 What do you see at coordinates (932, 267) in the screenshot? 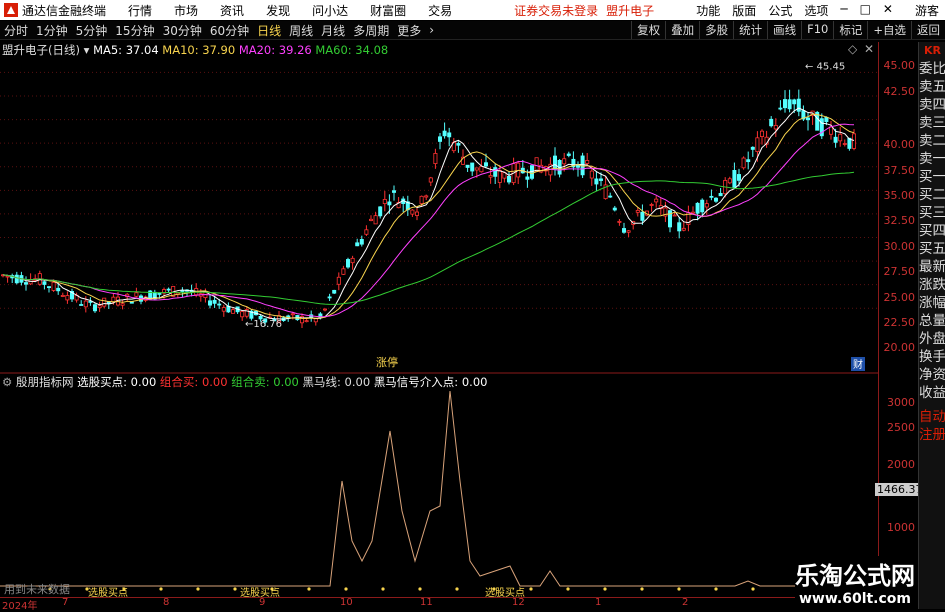
I see `panel-item: 最新` at bounding box center [932, 267].